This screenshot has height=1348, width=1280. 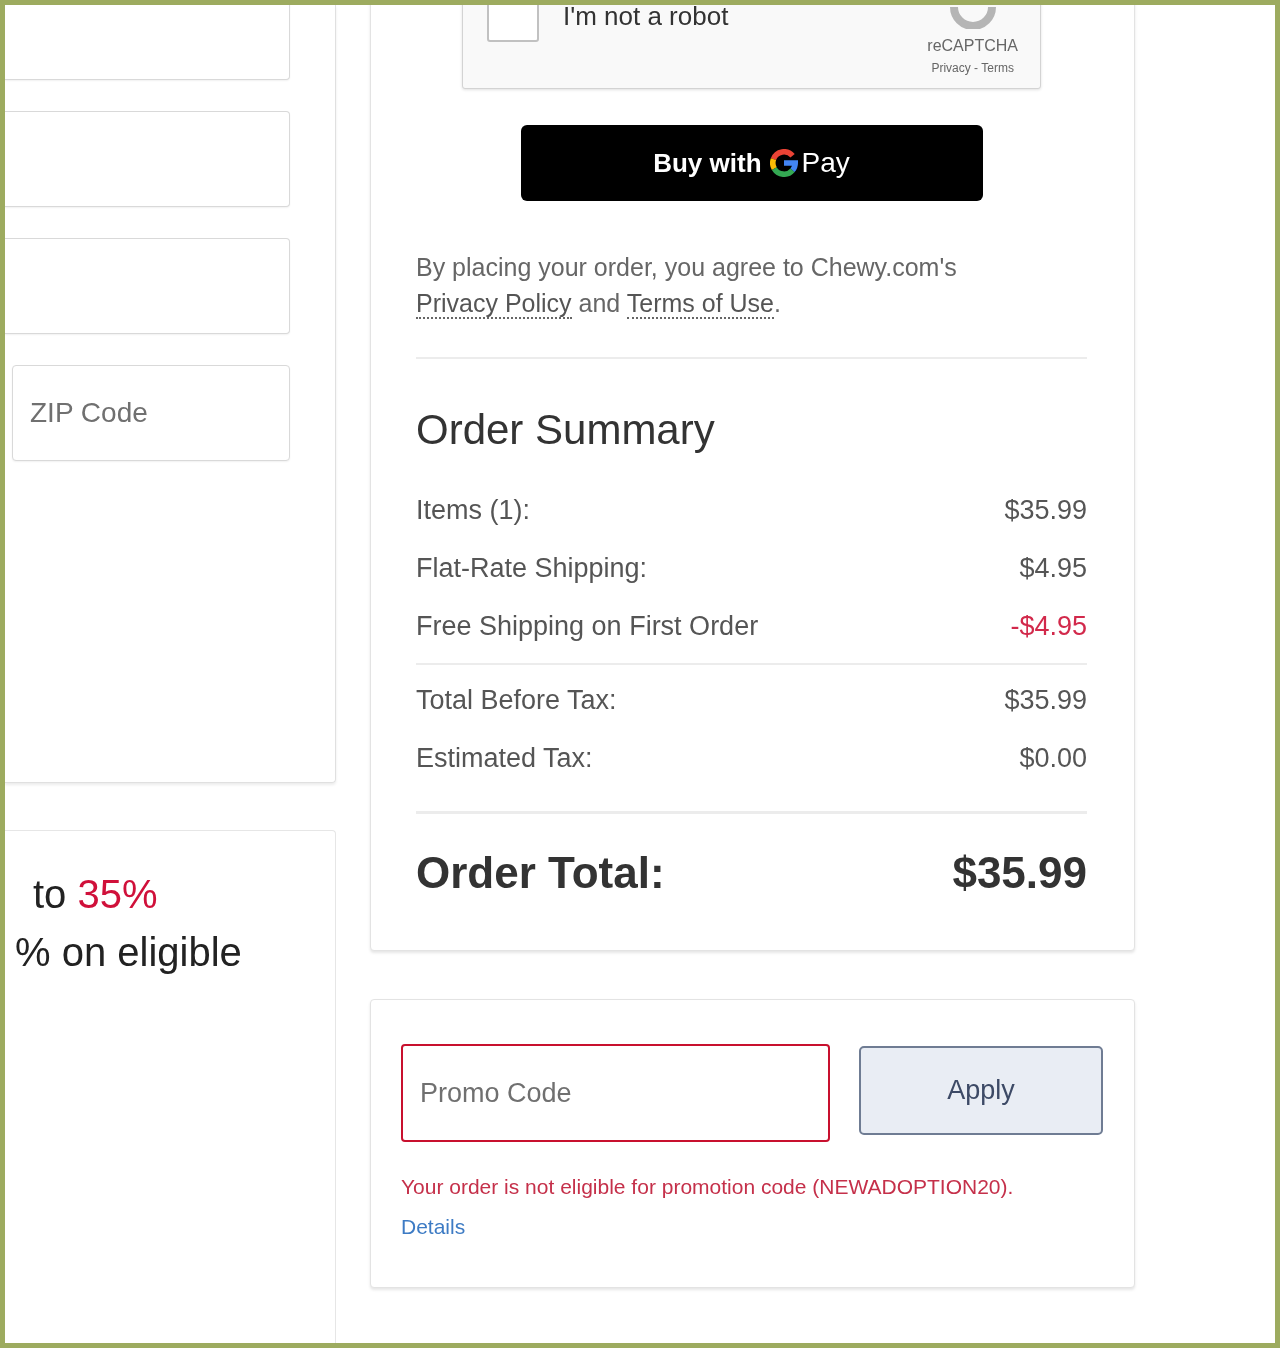 What do you see at coordinates (128, 952) in the screenshot?
I see `offer-text: % on eligible` at bounding box center [128, 952].